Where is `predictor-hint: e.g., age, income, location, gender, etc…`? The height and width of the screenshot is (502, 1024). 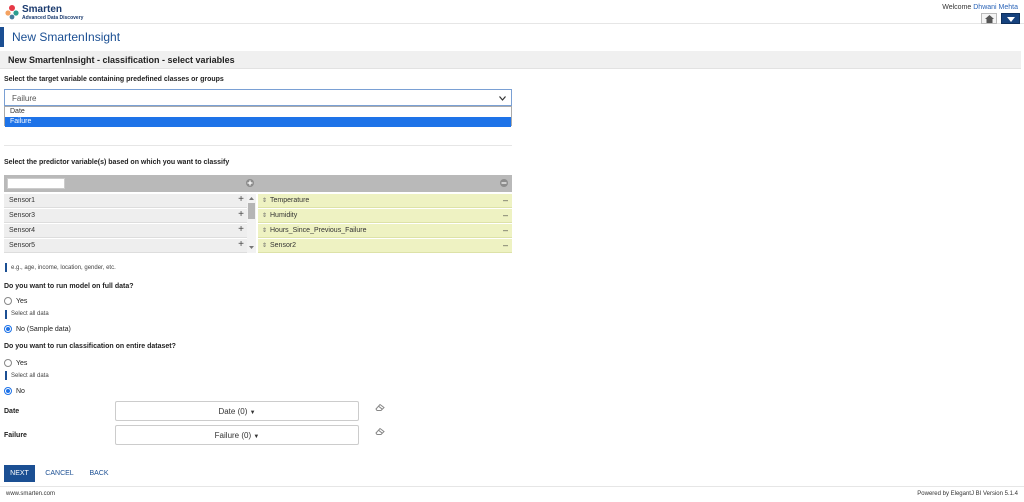 predictor-hint: e.g., age, income, location, gender, etc… is located at coordinates (63, 268).